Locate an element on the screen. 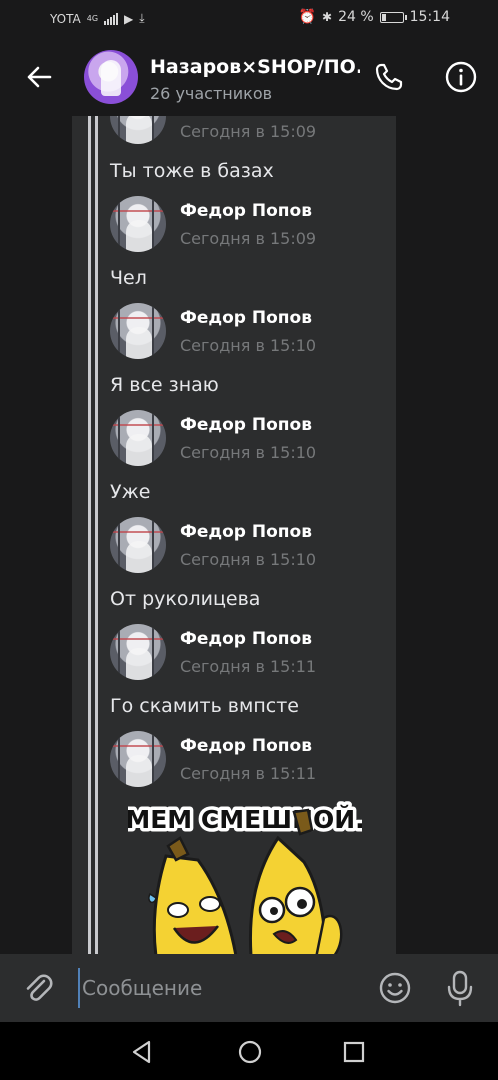 The height and width of the screenshot is (1080, 498). carrier-label: YOTA is located at coordinates (65, 18).